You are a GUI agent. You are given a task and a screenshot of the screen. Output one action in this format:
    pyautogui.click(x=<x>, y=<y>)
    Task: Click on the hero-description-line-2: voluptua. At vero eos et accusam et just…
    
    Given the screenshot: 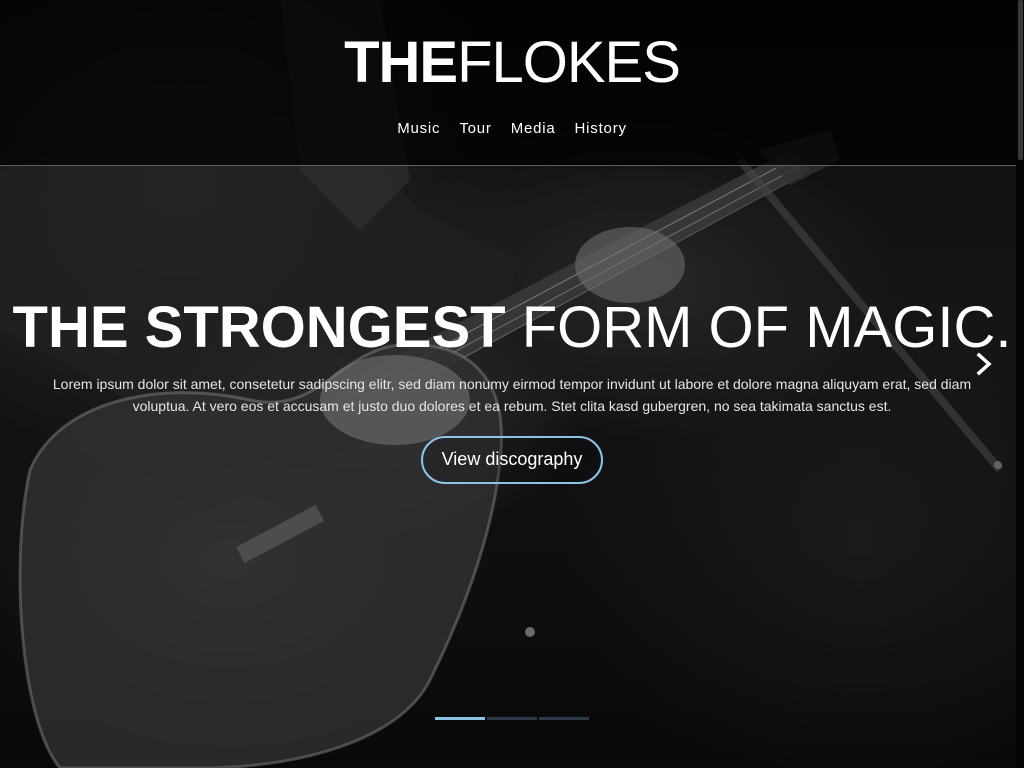 What is the action you would take?
    pyautogui.click(x=512, y=406)
    